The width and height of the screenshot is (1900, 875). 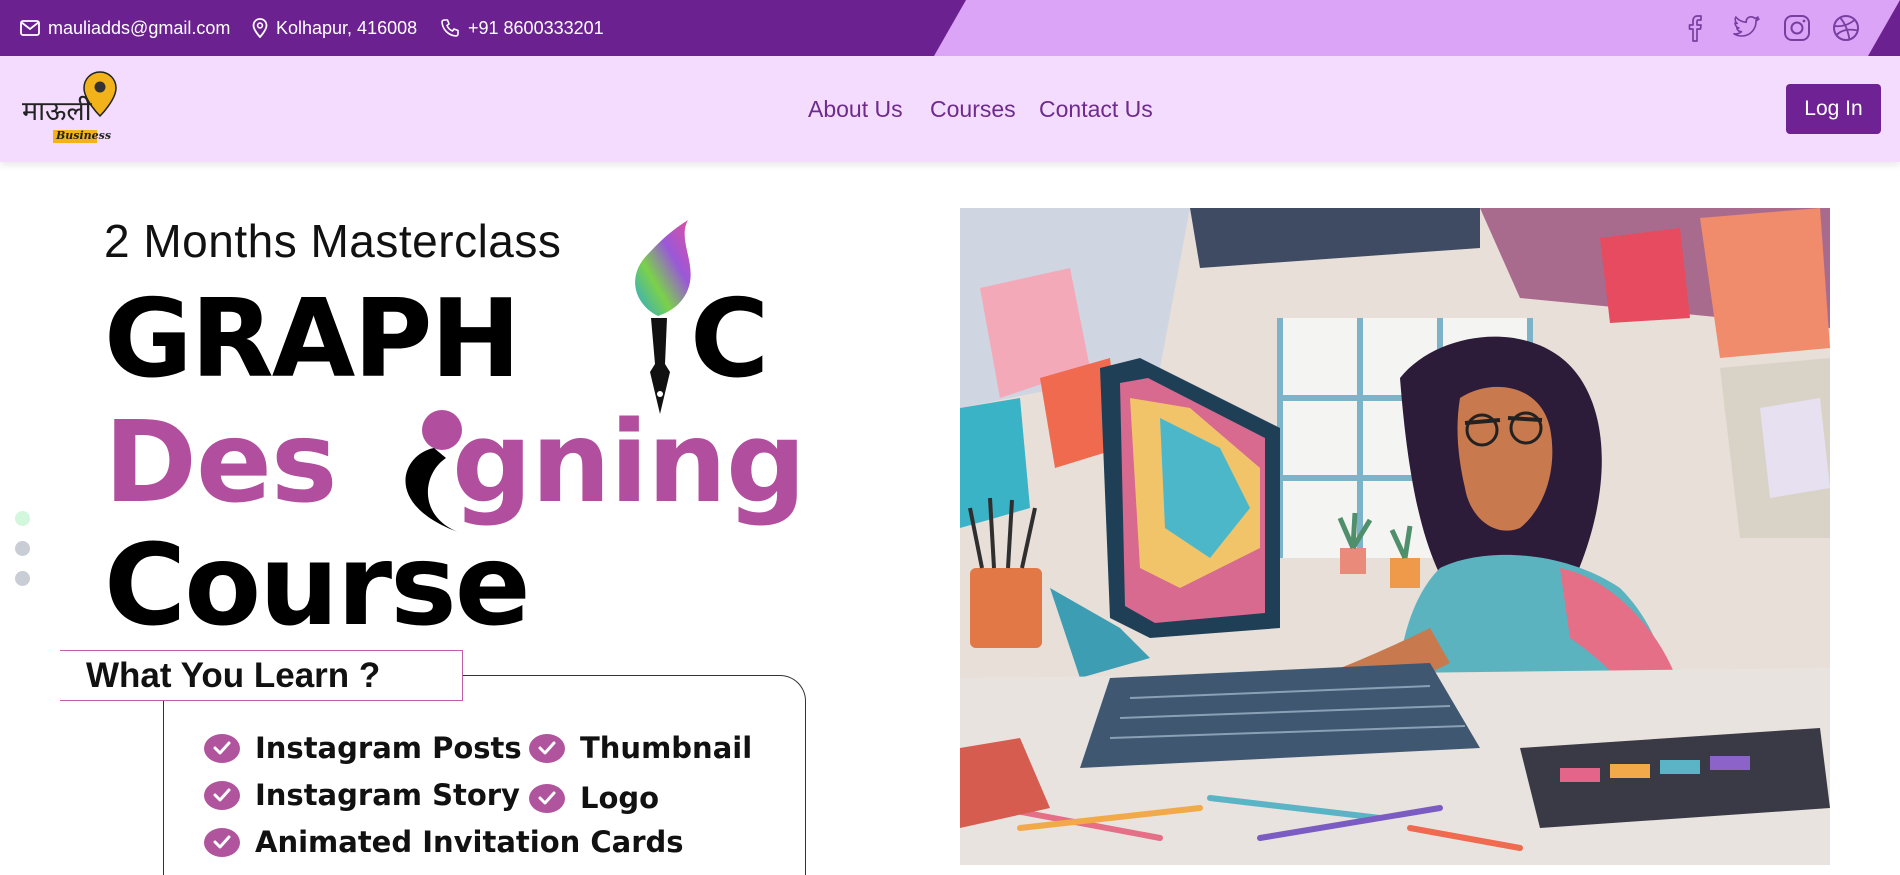 I want to click on contact-email-text: mauliadds@gmail.com, so click(x=139, y=27).